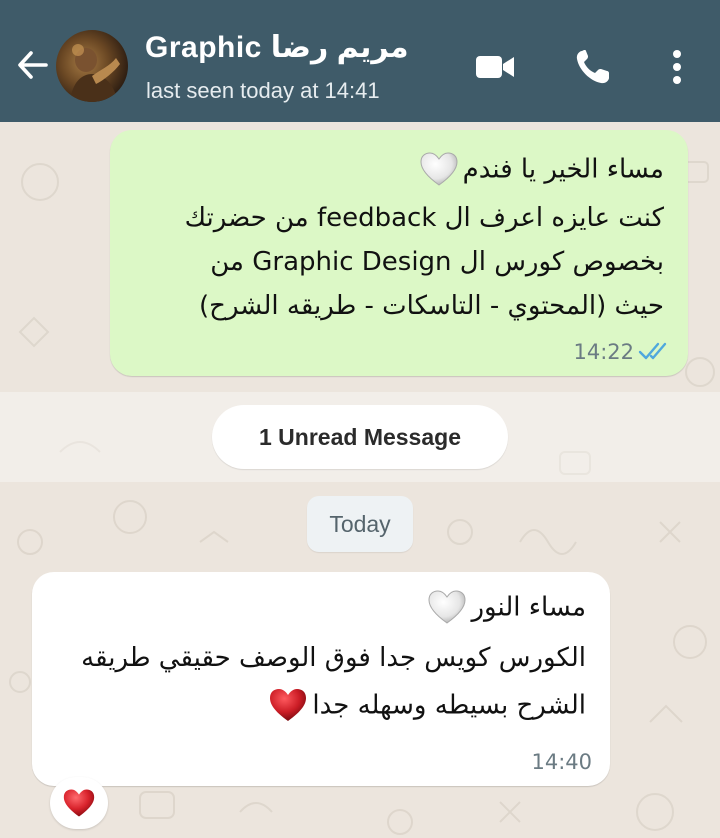  I want to click on voice-call-icon, so click(593, 67).